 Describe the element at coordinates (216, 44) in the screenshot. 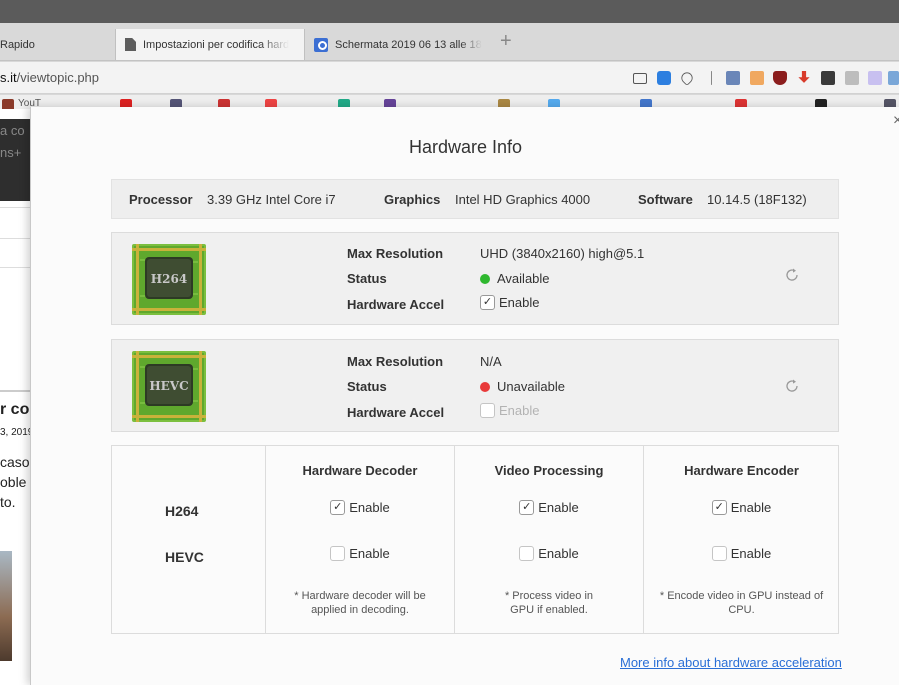

I see `tab-label: Impostazioni per codifica hard` at that location.